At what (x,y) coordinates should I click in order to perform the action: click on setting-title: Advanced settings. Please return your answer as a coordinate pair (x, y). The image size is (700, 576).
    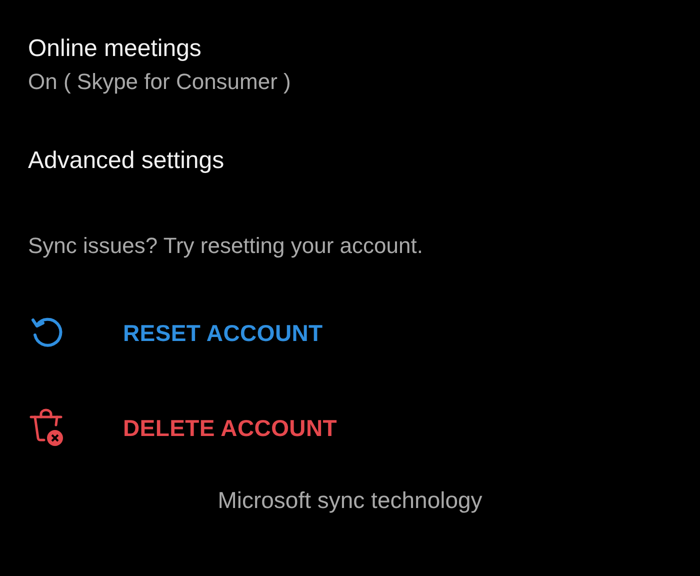
    Looking at the image, I should click on (126, 161).